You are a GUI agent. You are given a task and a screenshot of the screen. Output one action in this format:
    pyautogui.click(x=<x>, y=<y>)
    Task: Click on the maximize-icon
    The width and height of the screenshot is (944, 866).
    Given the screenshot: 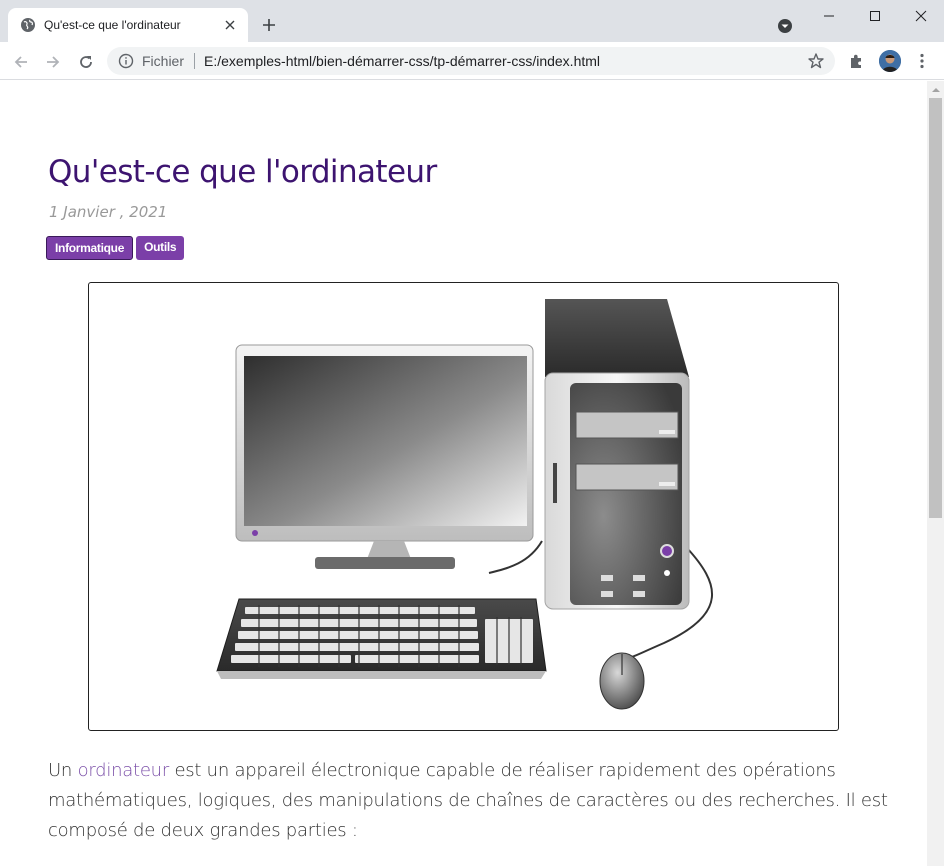 What is the action you would take?
    pyautogui.click(x=875, y=16)
    